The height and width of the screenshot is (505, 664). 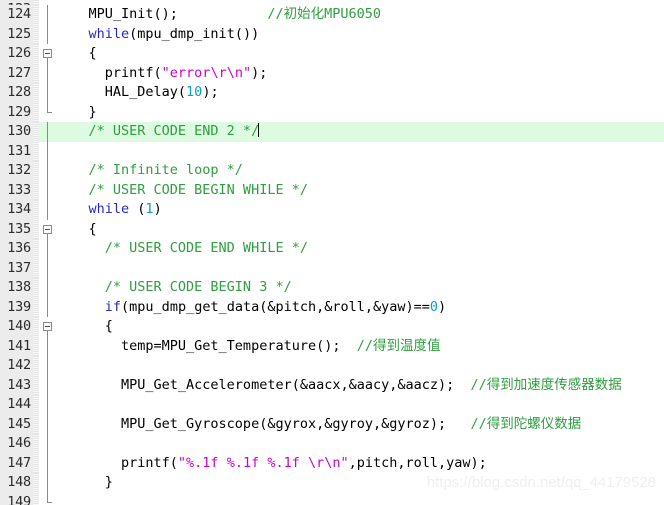 What do you see at coordinates (137, 93) in the screenshot?
I see `code-text: HAL_Delay(10);` at bounding box center [137, 93].